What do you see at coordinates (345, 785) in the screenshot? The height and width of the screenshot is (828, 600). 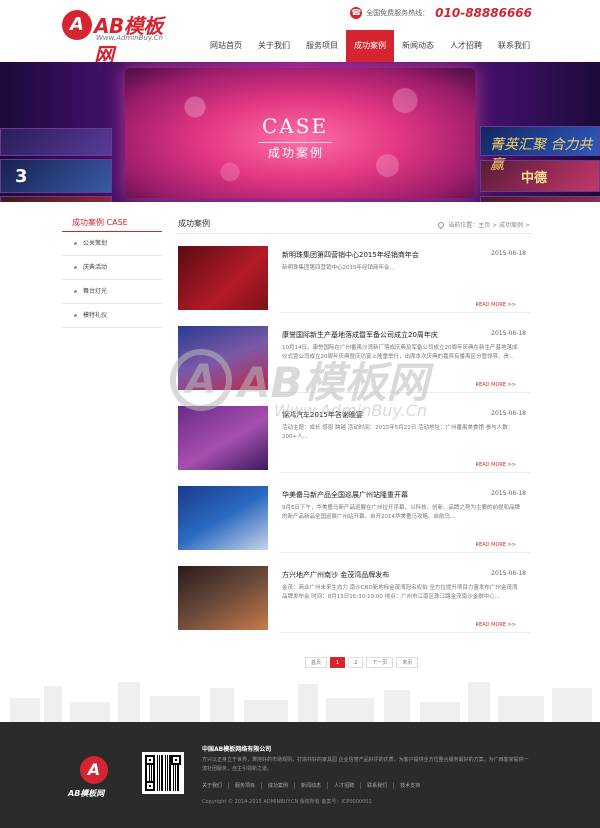 I see `footer-link-jobs: 人才招聘` at bounding box center [345, 785].